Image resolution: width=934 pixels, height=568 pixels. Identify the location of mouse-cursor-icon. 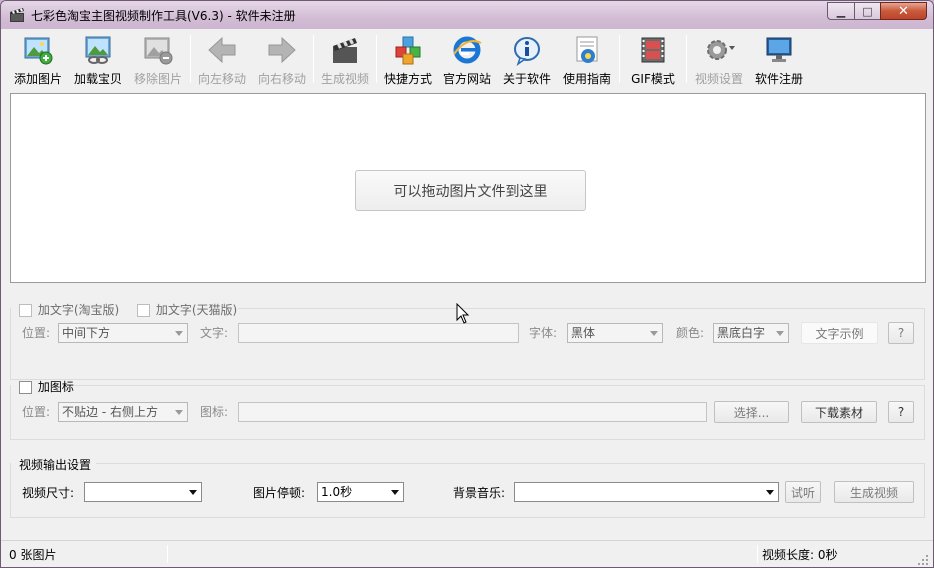
(463, 313).